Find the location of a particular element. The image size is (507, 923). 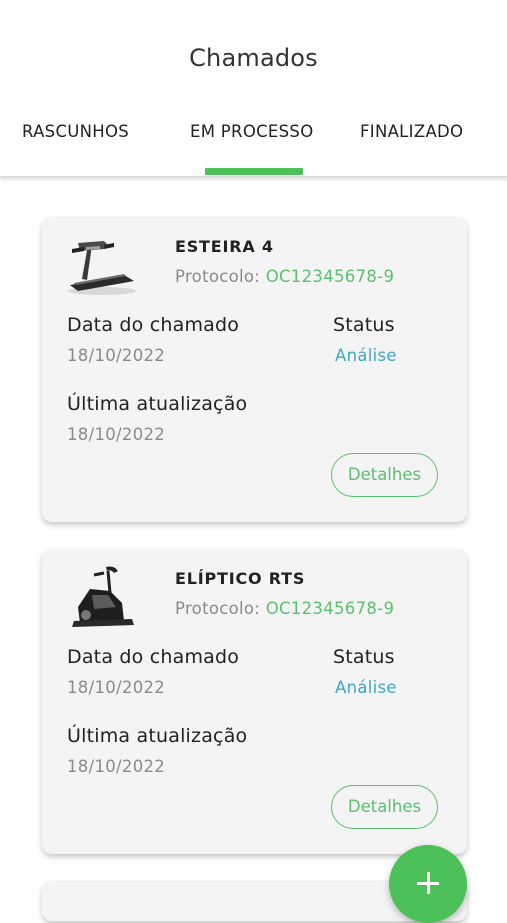

page-title: Chamados is located at coordinates (253, 58).